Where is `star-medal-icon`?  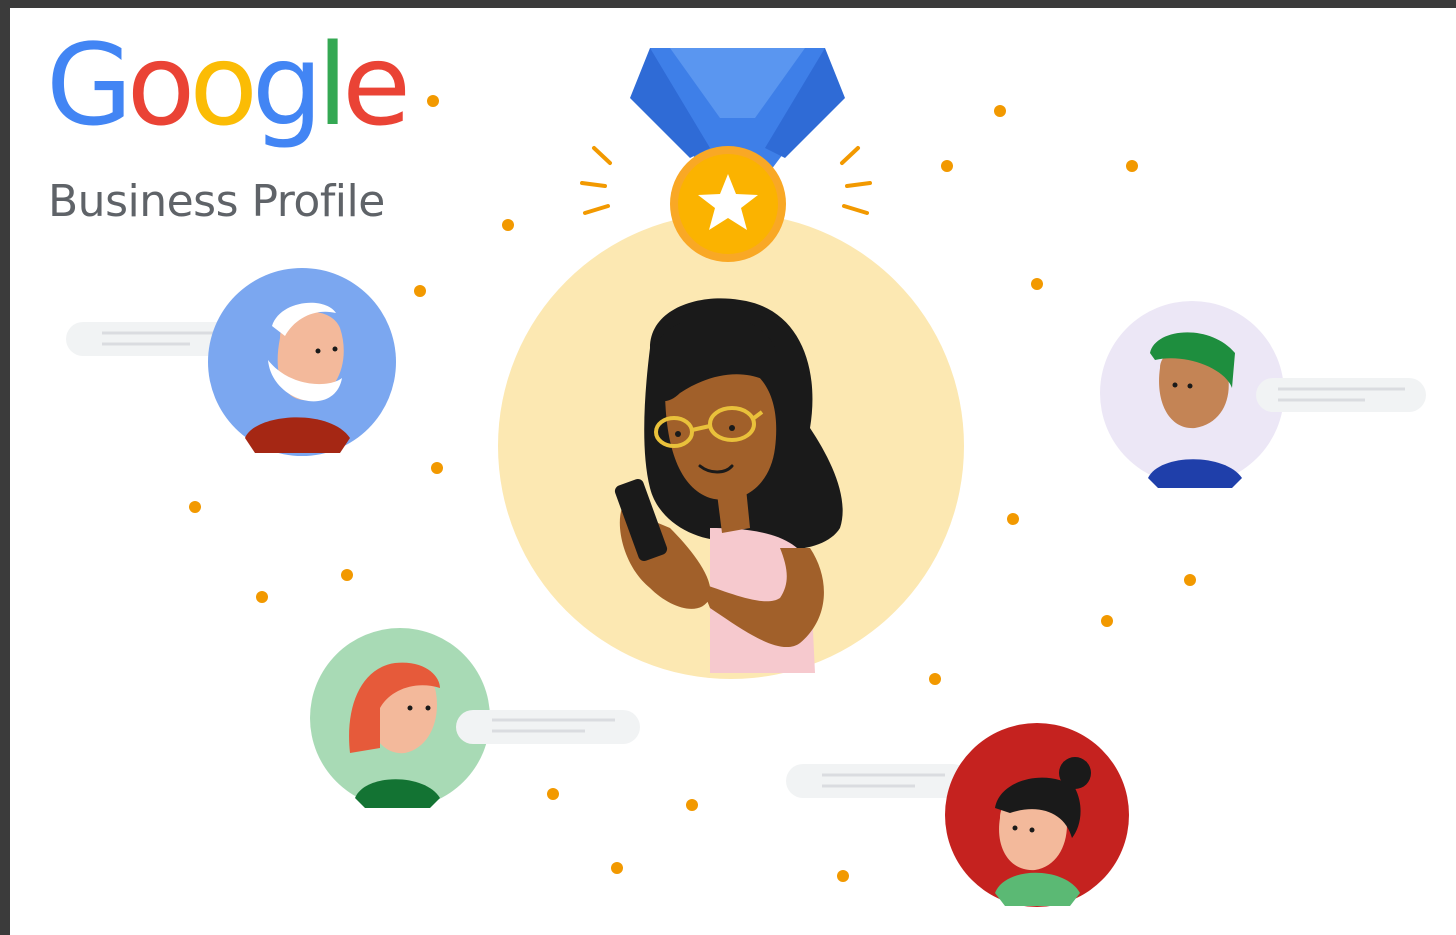 star-medal-icon is located at coordinates (726, 155).